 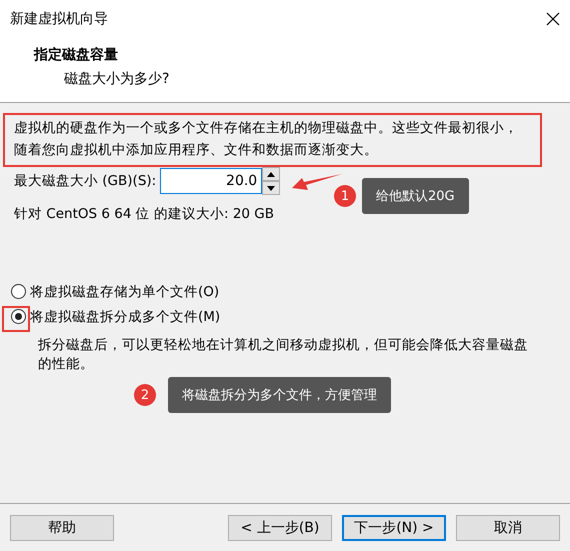 What do you see at coordinates (125, 317) in the screenshot?
I see `radio-label: 将虚拟磁盘拆分成多个文件(M)` at bounding box center [125, 317].